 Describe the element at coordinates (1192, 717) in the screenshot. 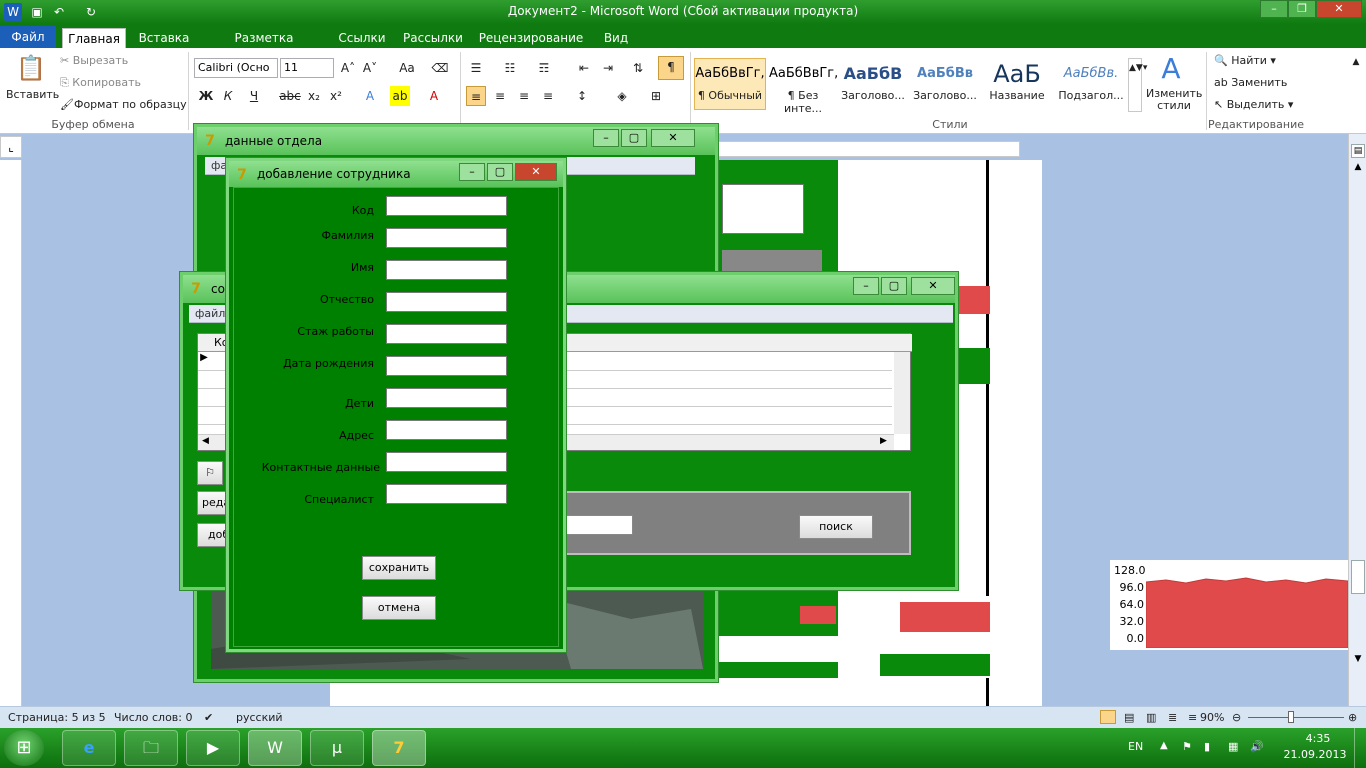

I see `draft-icon: ≡` at that location.